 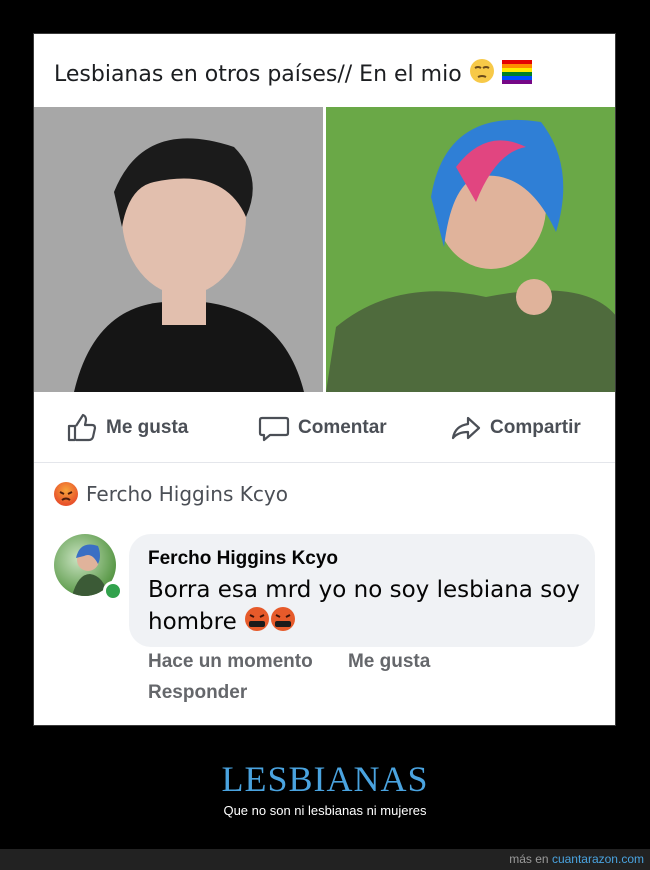 I want to click on comment-meta: Hace un momento Me gusta, so click(x=304, y=662).